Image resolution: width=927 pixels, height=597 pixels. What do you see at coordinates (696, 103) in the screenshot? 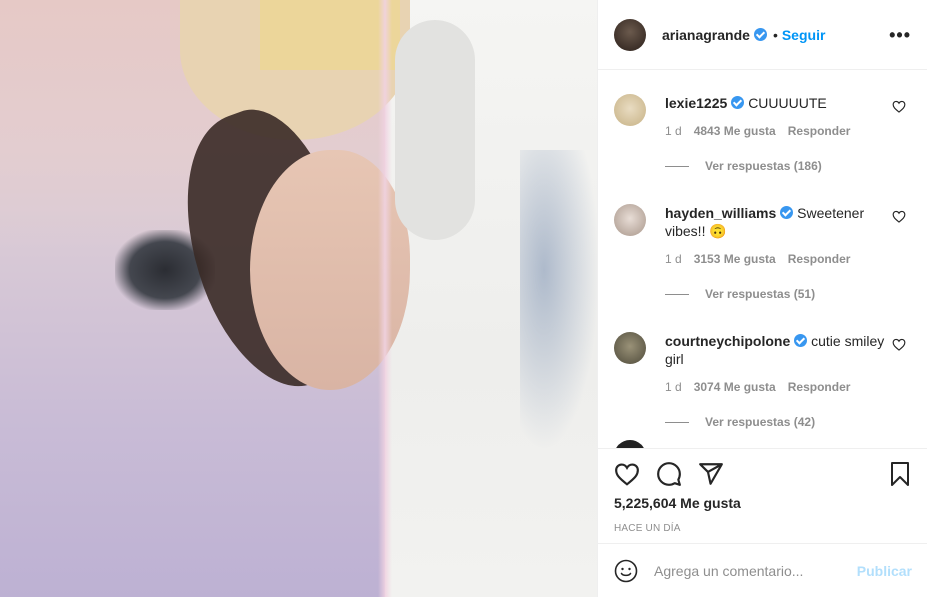
I see `comment-username: lexie1225` at bounding box center [696, 103].